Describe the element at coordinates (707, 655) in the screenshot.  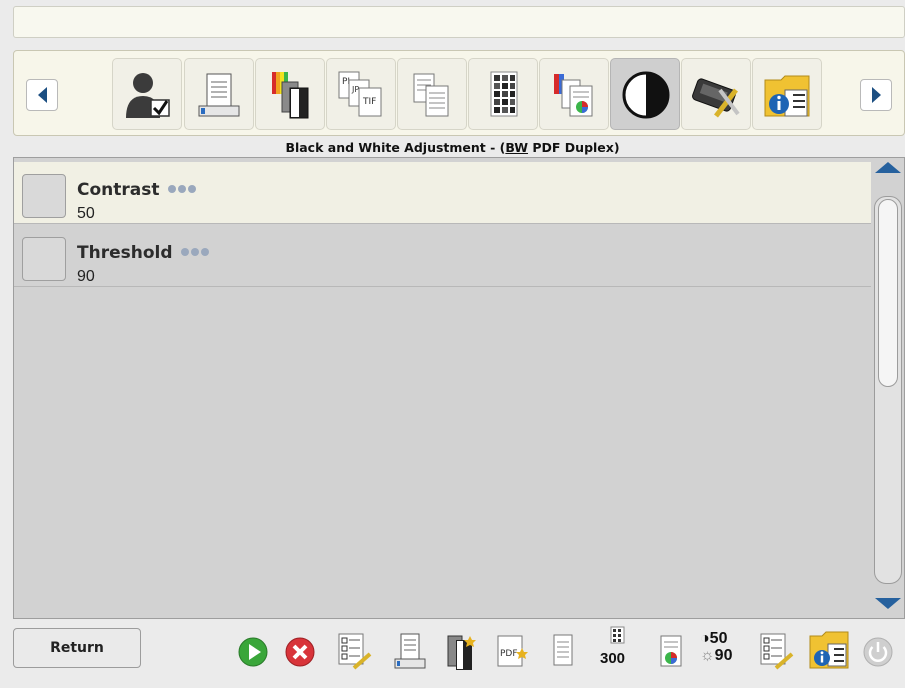
I see `threshold-small-icon: ☼` at that location.